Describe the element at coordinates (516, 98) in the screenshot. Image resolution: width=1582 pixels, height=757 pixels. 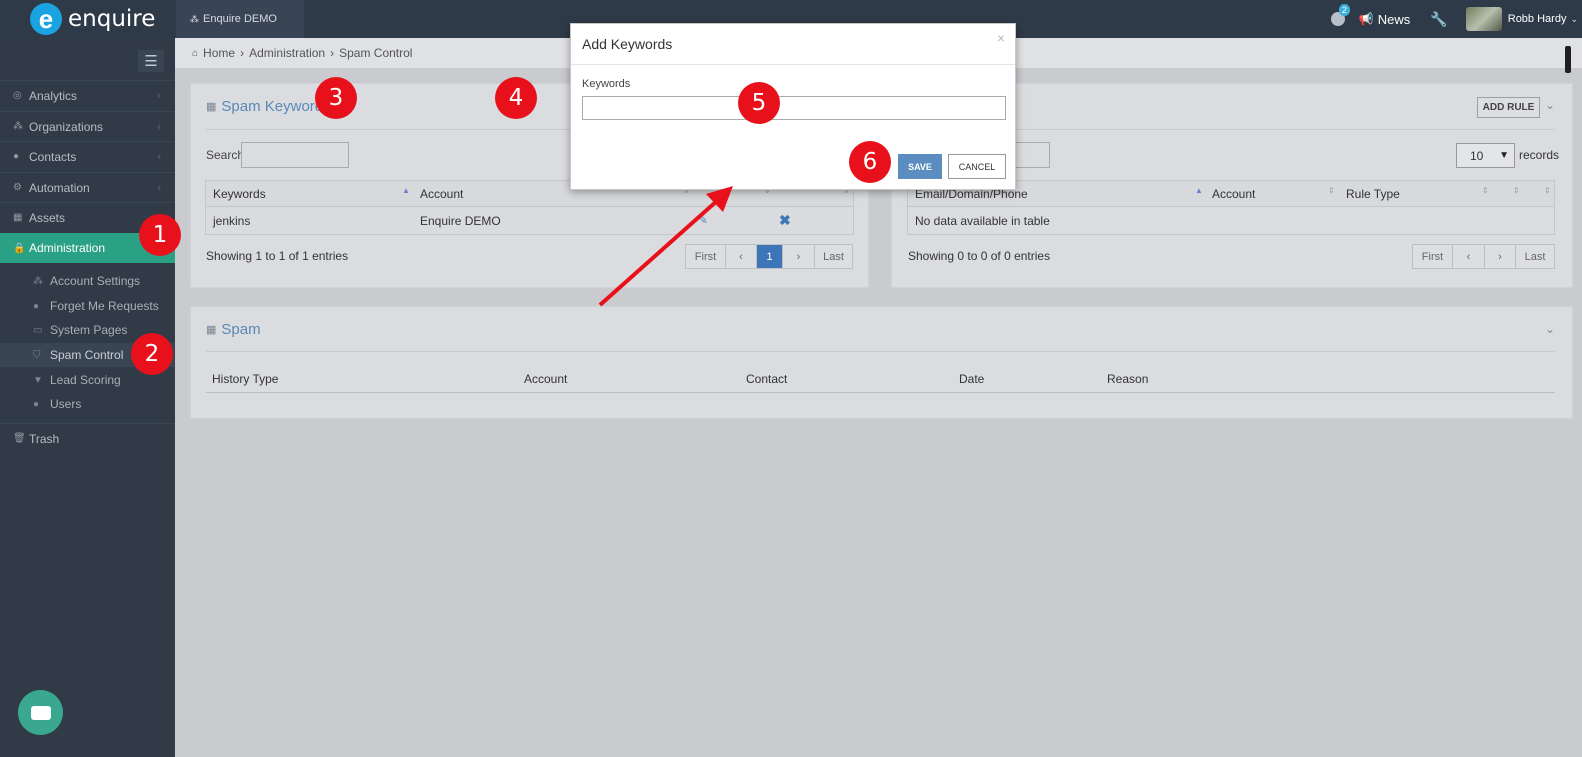
I see `step-marker-4: 4` at that location.